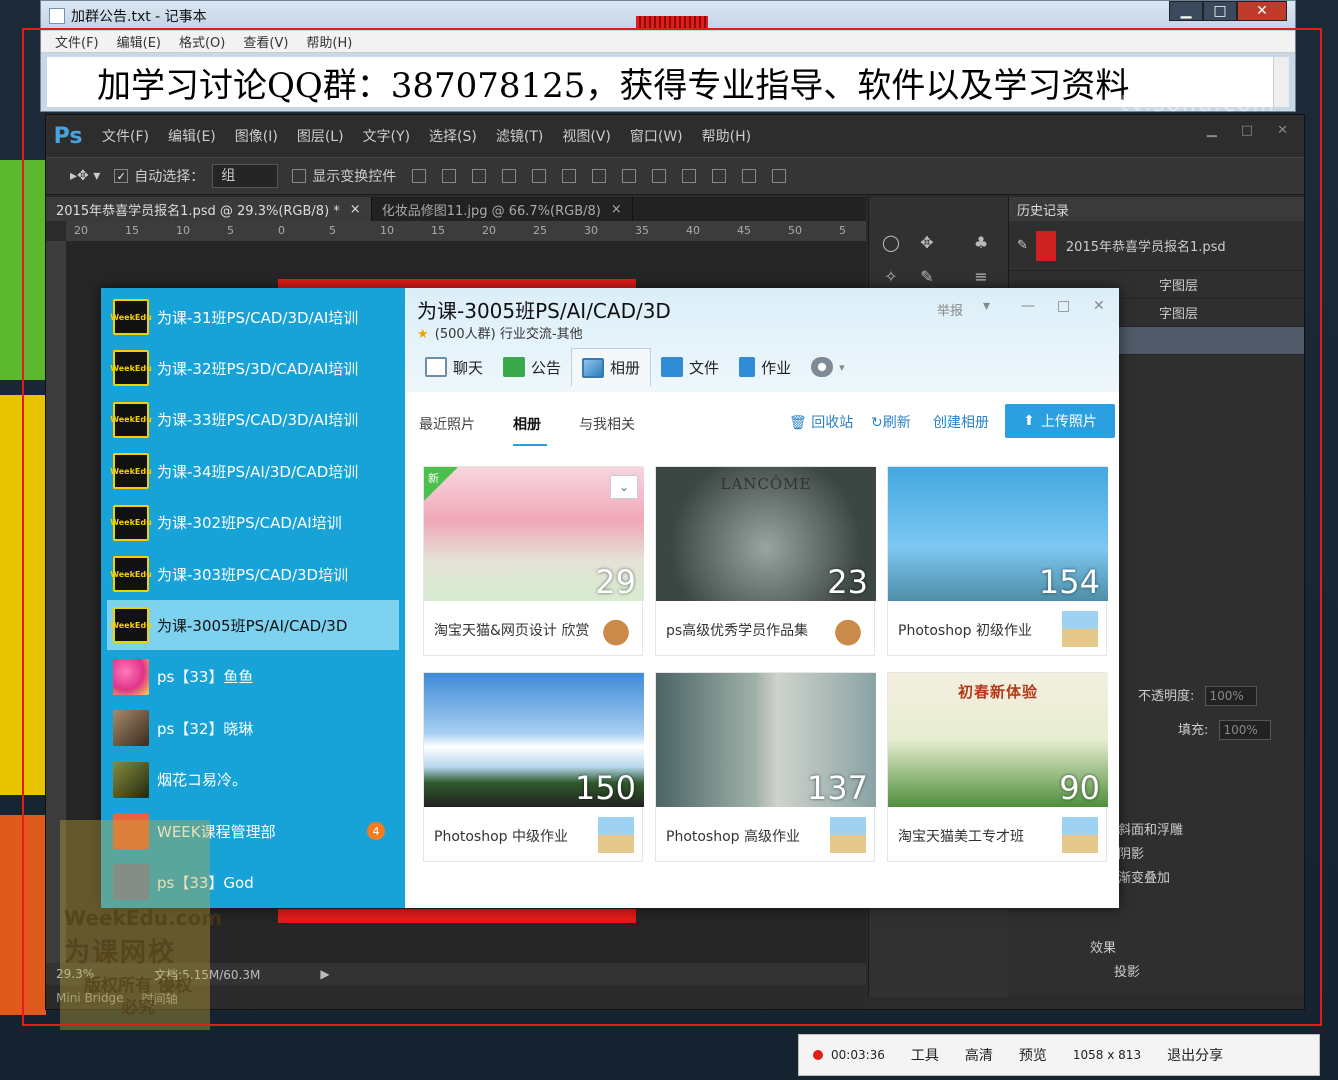 The height and width of the screenshot is (1080, 1338). What do you see at coordinates (672, 22) in the screenshot?
I see `recording-drag-handle` at bounding box center [672, 22].